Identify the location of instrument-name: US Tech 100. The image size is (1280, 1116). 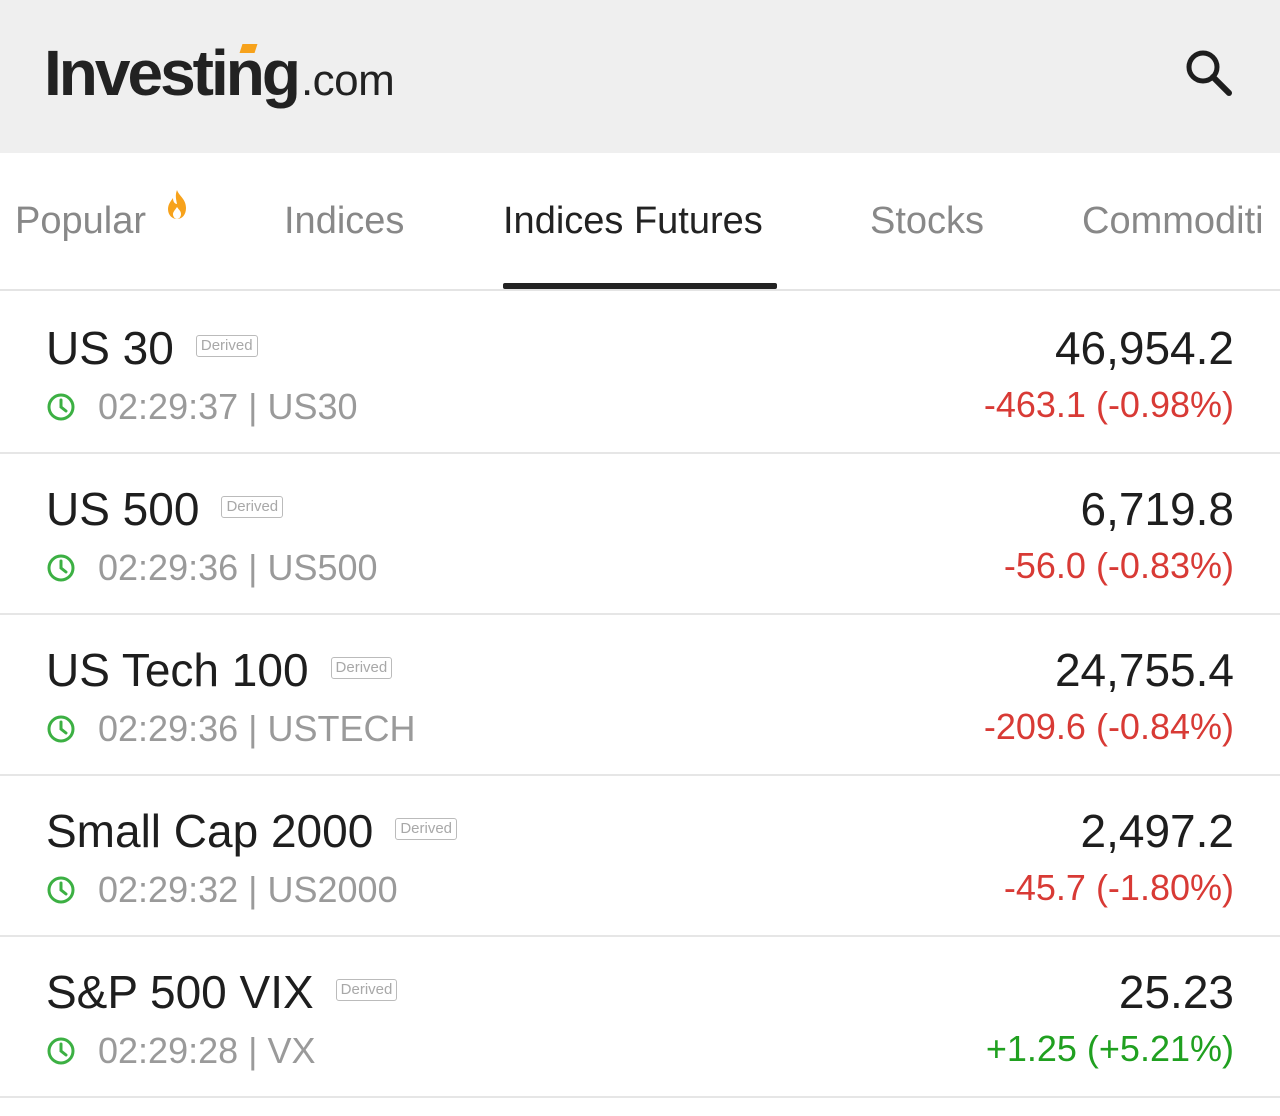
(177, 670).